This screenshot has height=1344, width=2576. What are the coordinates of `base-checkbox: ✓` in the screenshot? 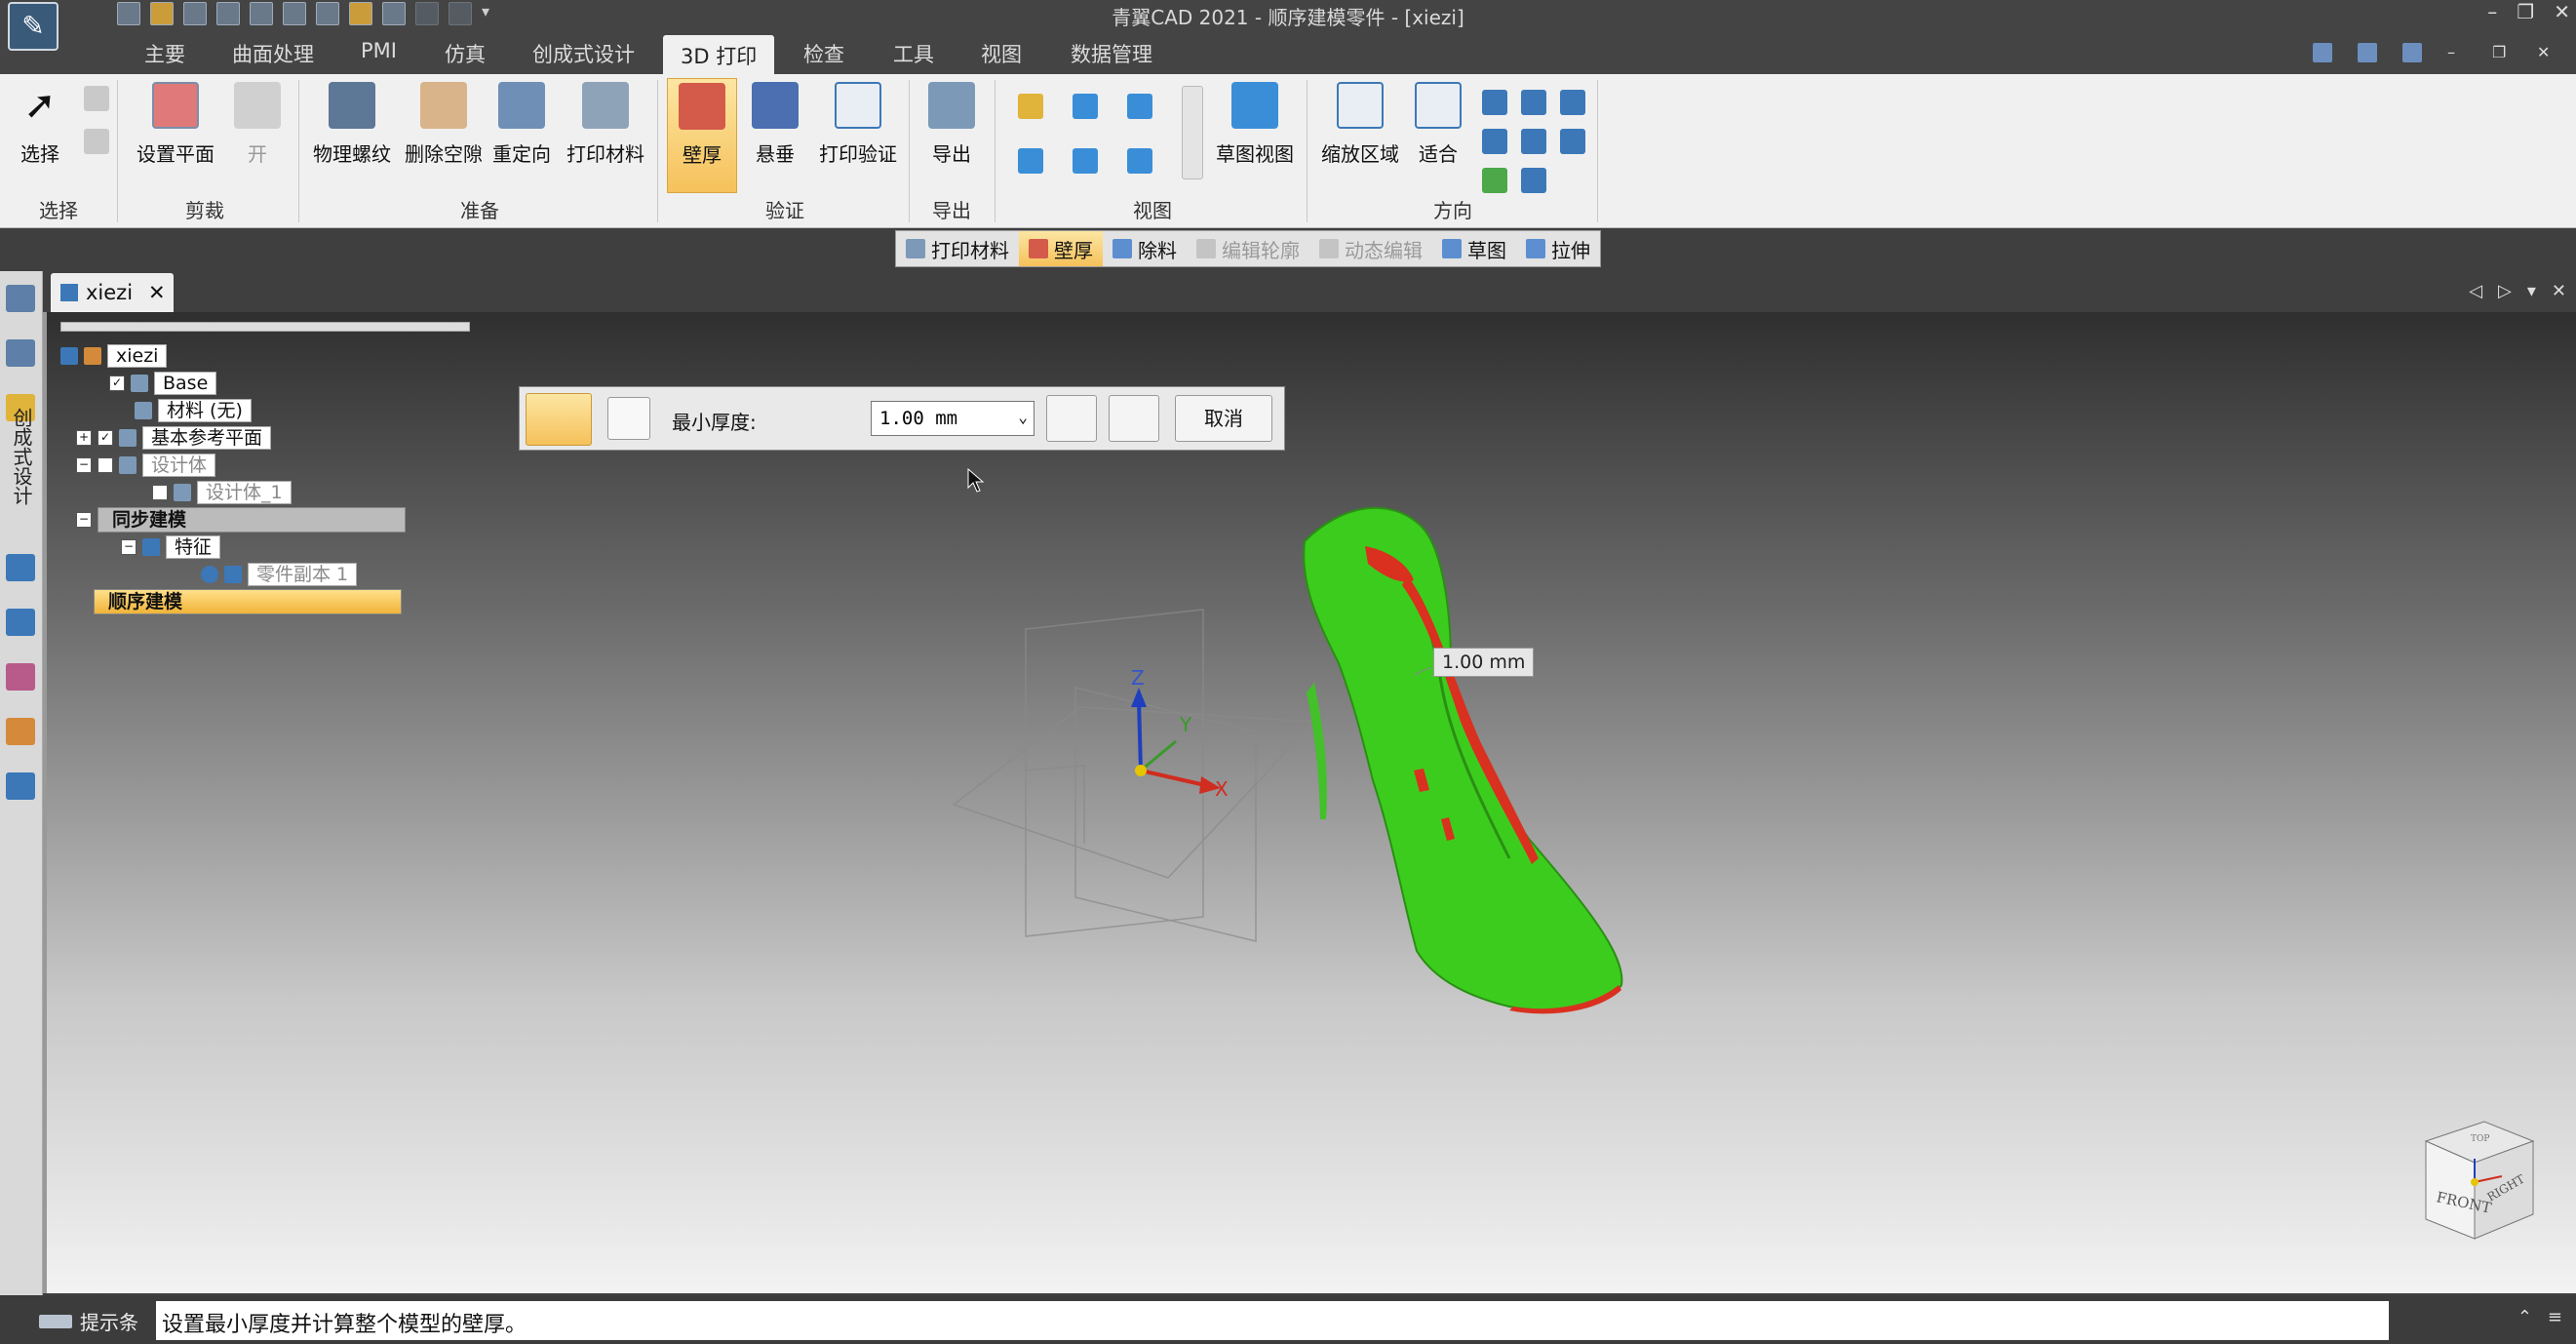 It's located at (117, 384).